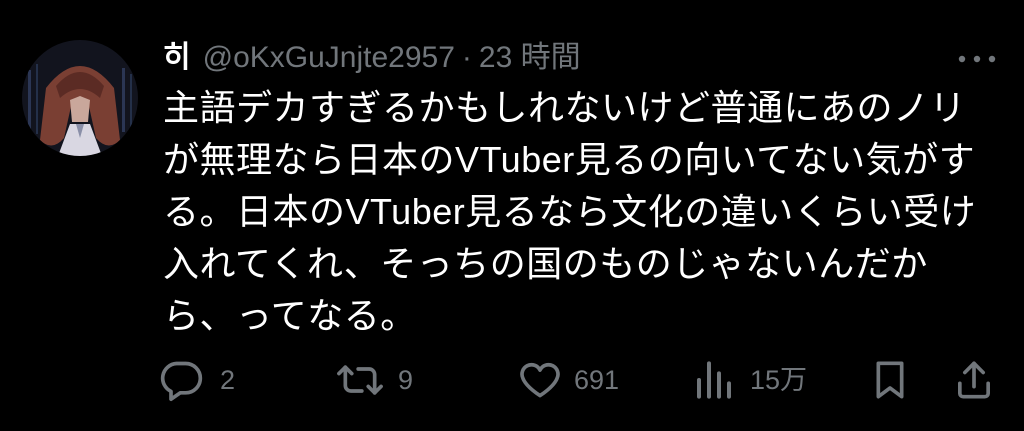 The height and width of the screenshot is (431, 1024). Describe the element at coordinates (177, 57) in the screenshot. I see `display-name: 히` at that location.